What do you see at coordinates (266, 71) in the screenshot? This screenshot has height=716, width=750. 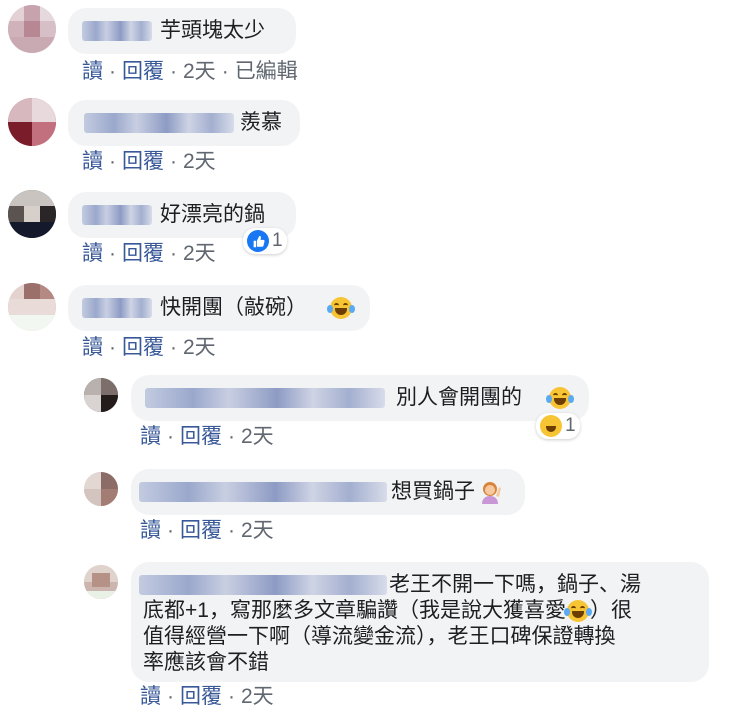 I see `edited-label: 已編輯` at bounding box center [266, 71].